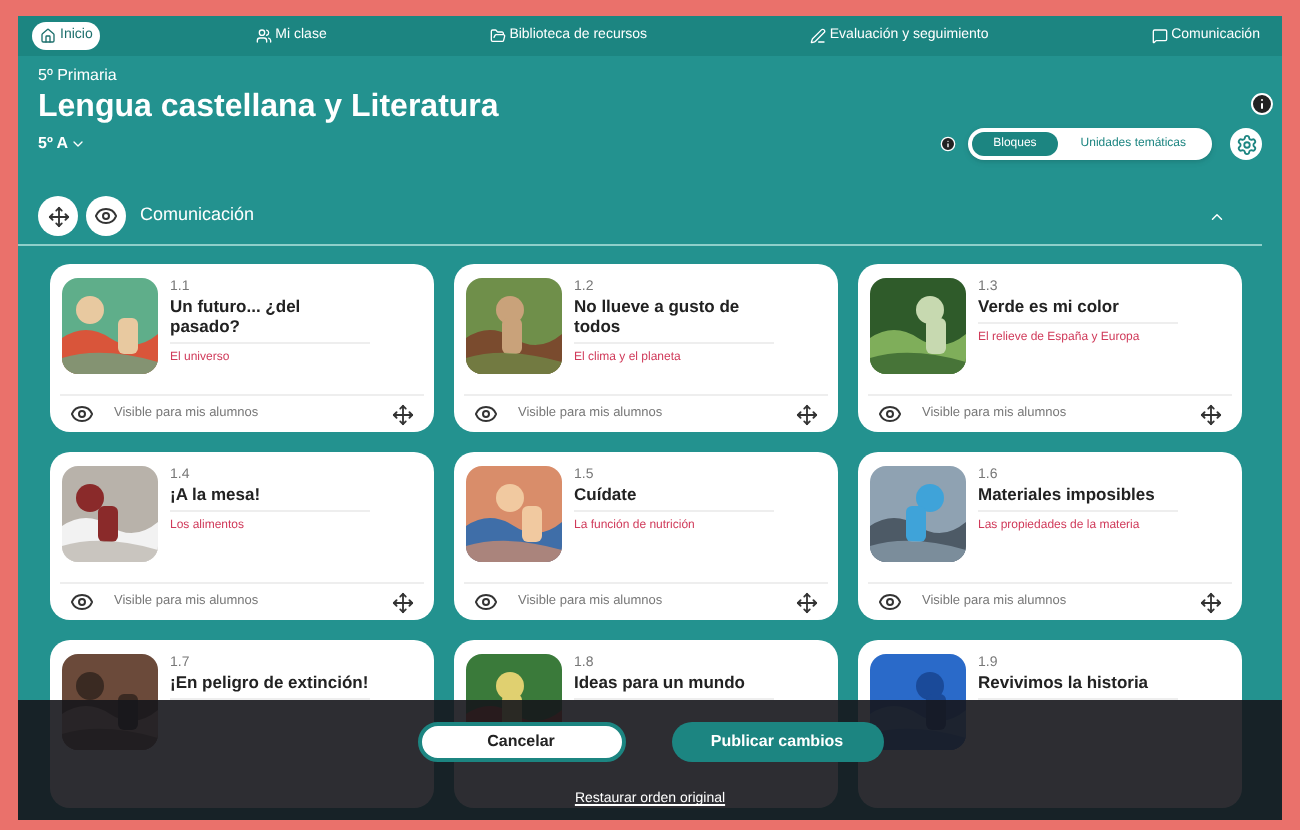 The height and width of the screenshot is (830, 1300). Describe the element at coordinates (48, 36) in the screenshot. I see `home-icon` at that location.